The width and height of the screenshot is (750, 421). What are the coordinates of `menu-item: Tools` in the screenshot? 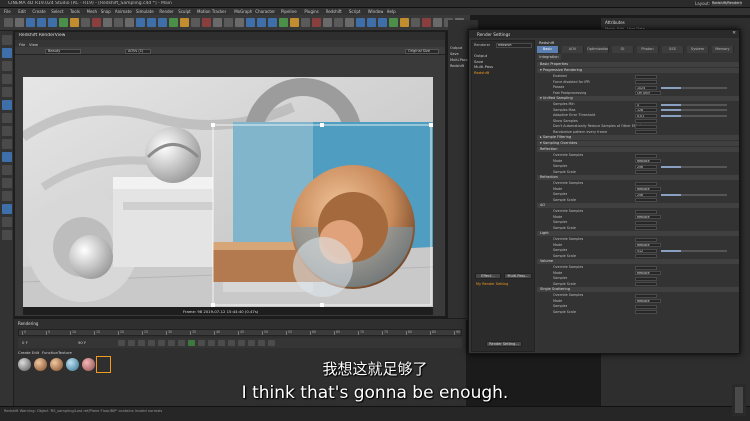 It's located at (75, 11).